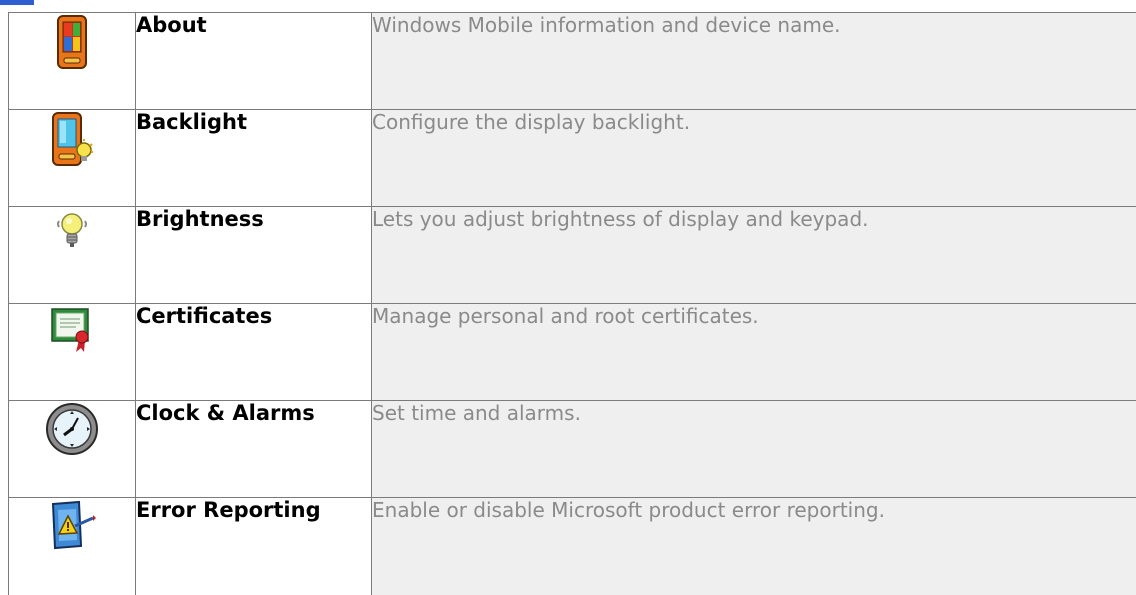 The width and height of the screenshot is (1136, 595). I want to click on pda-windows-icon, so click(72, 42).